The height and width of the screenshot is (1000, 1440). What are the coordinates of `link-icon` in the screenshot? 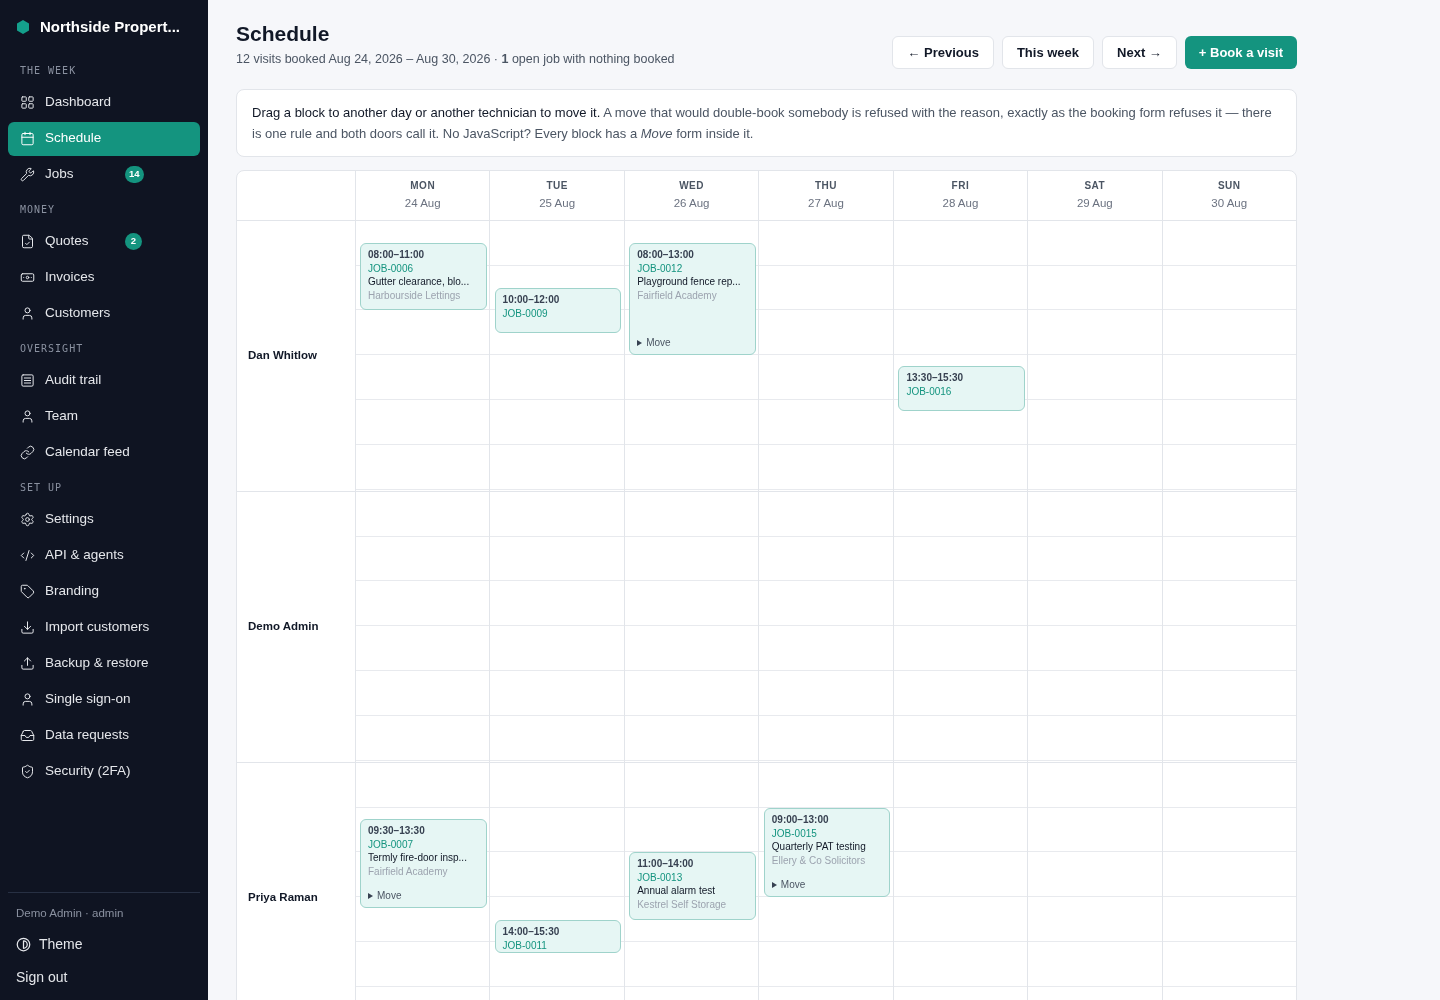 It's located at (27, 452).